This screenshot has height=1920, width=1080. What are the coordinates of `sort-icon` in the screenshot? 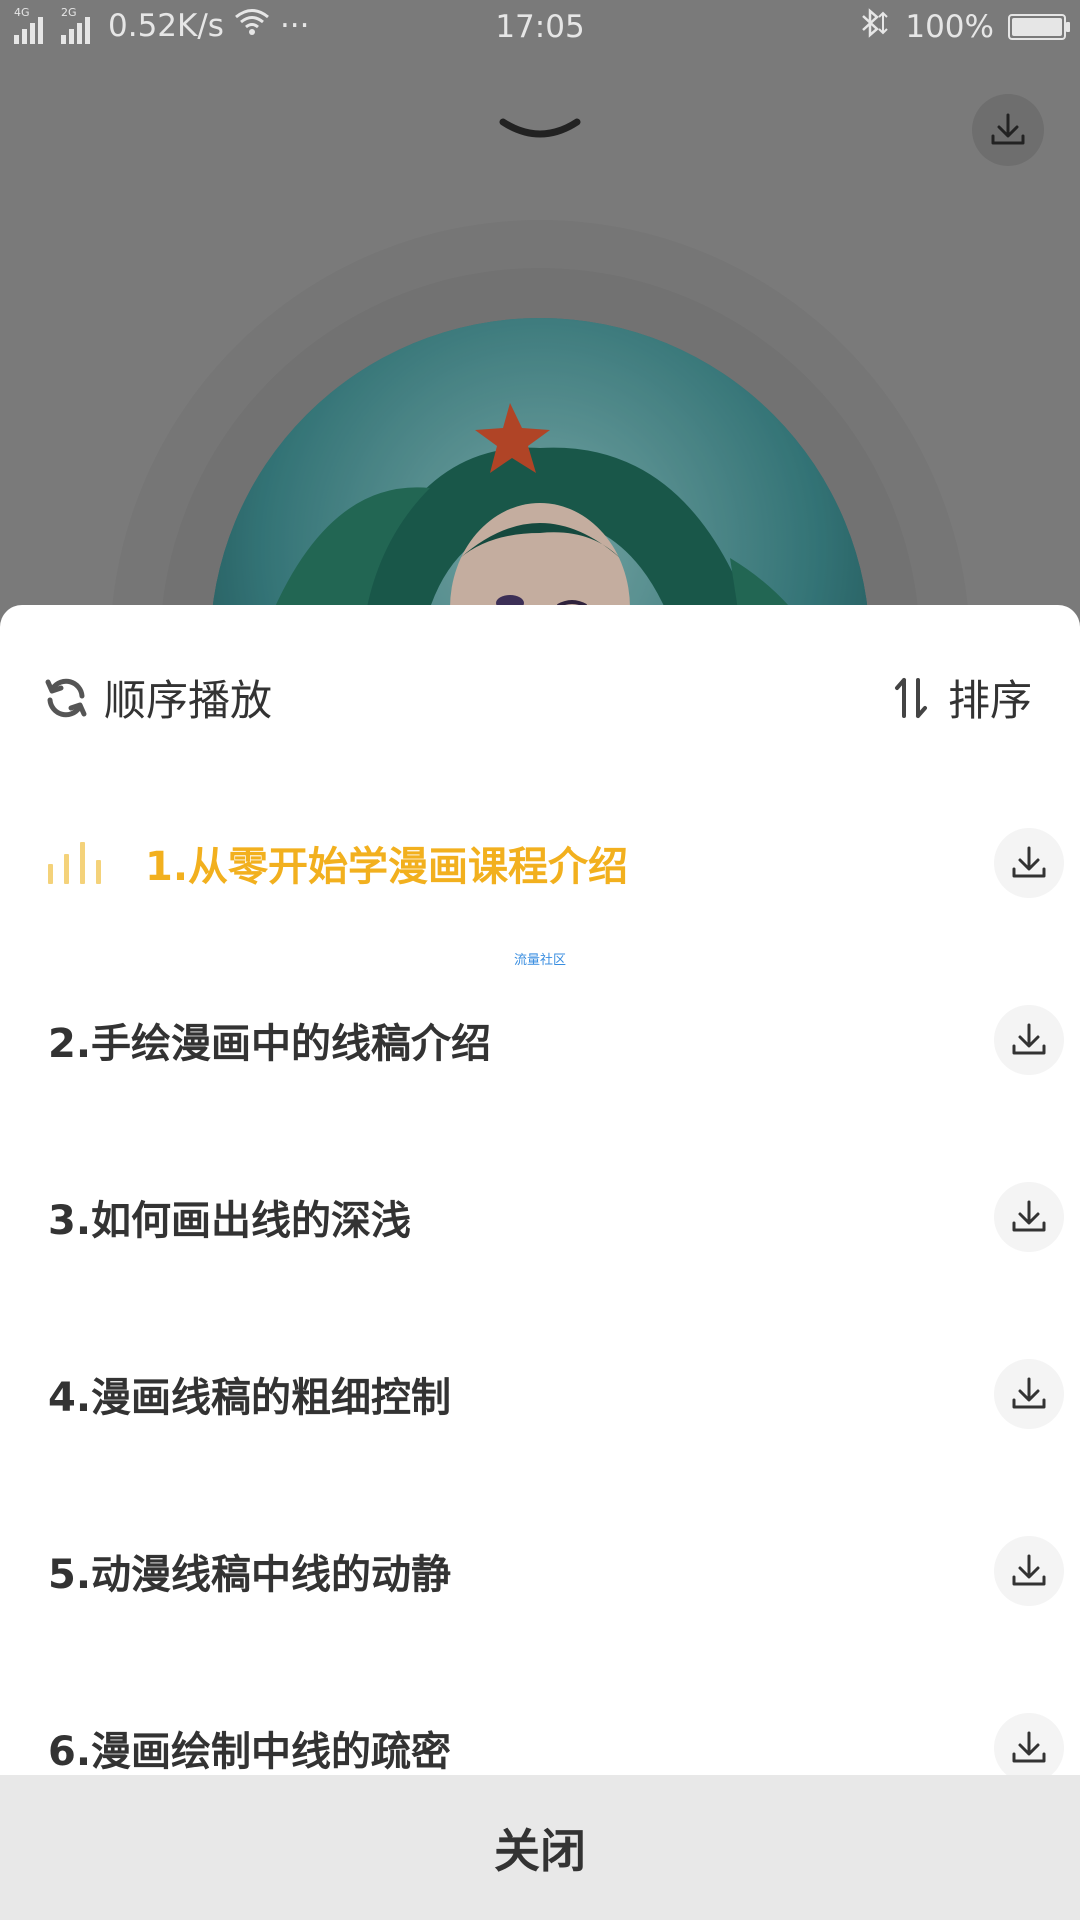 It's located at (910, 697).